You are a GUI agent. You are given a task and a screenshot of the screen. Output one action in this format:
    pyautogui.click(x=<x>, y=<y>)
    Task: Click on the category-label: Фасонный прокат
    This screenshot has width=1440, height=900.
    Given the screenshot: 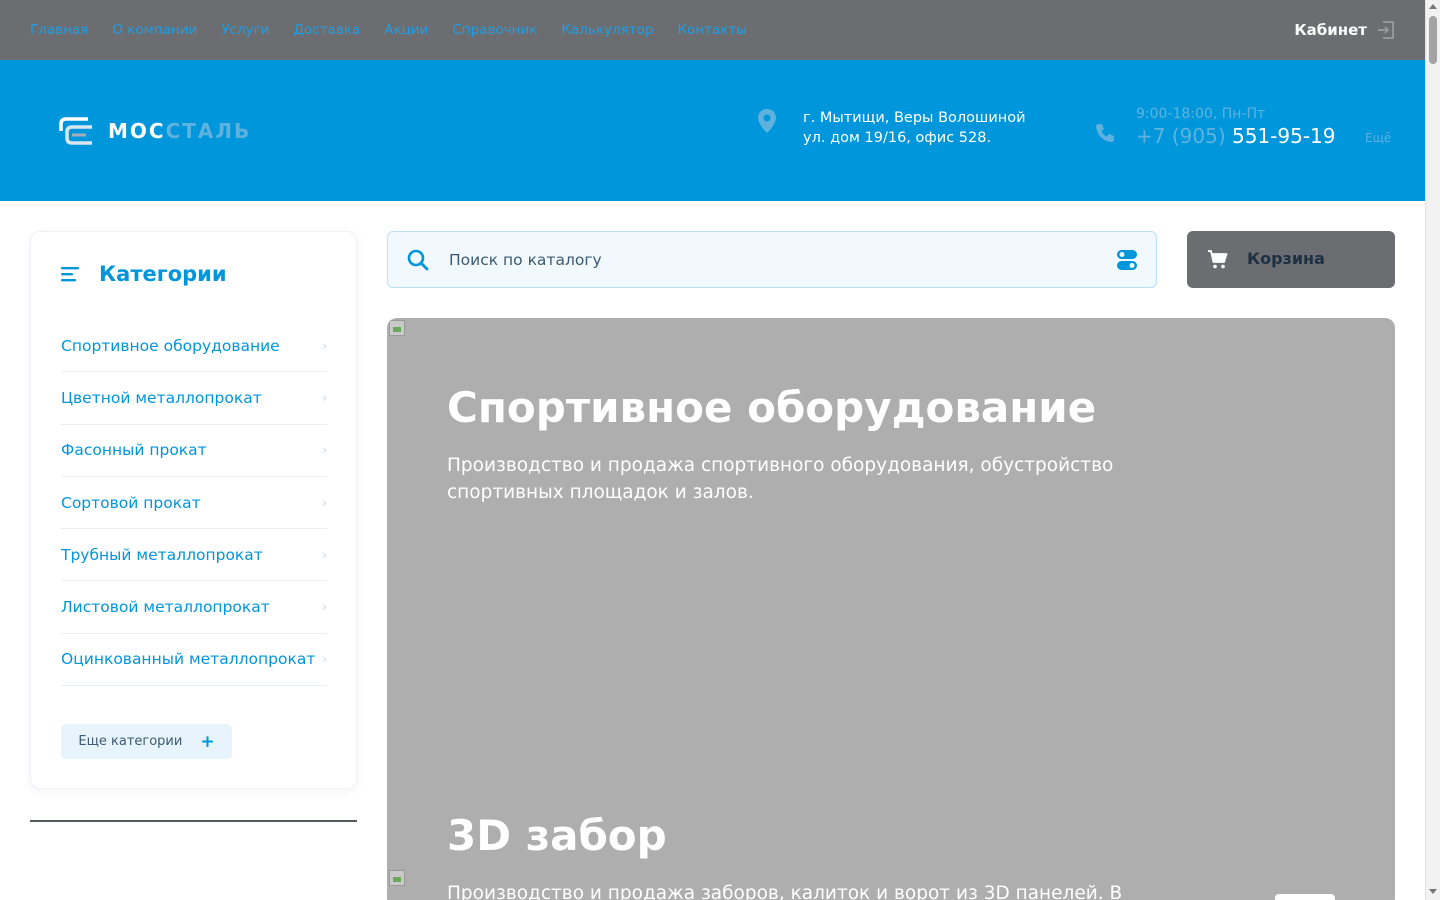 What is the action you would take?
    pyautogui.click(x=134, y=450)
    